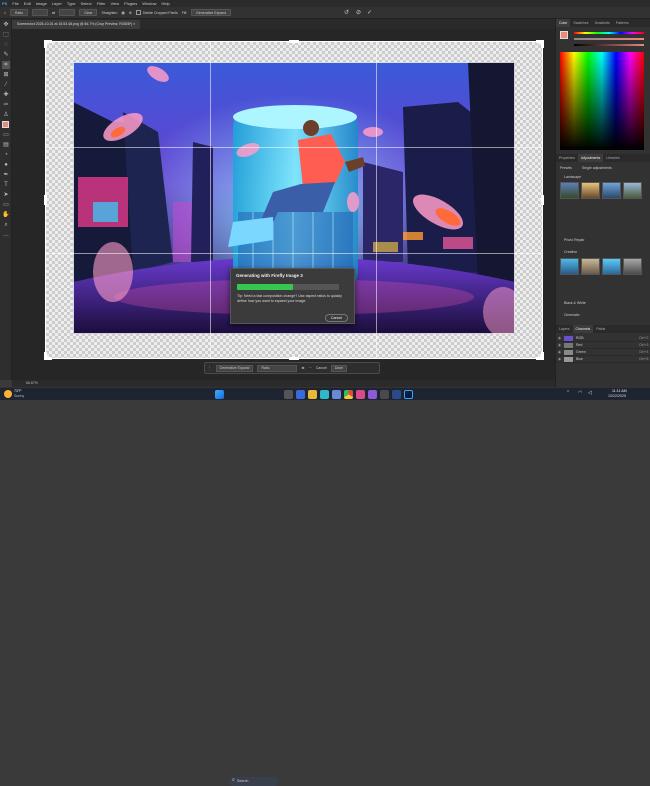 The image size is (650, 786). Describe the element at coordinates (348, 394) in the screenshot. I see `chrome-icon` at that location.